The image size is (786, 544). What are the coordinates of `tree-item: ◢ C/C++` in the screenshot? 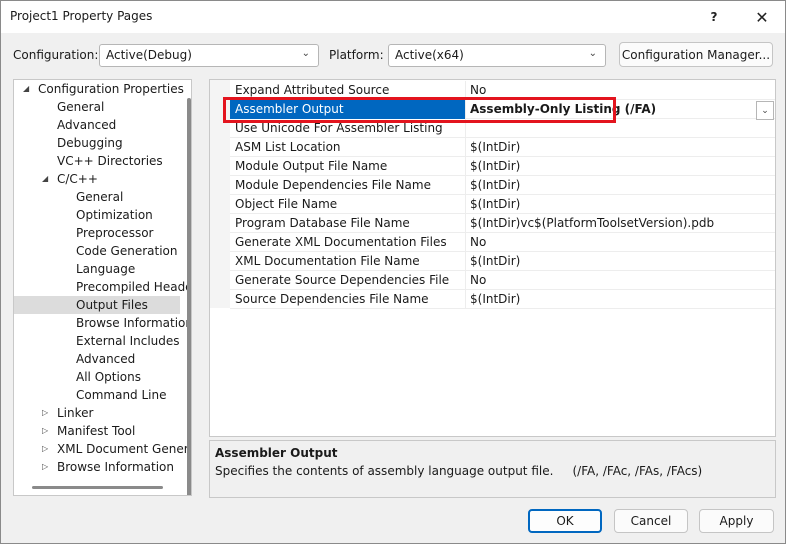 It's located at (97, 179).